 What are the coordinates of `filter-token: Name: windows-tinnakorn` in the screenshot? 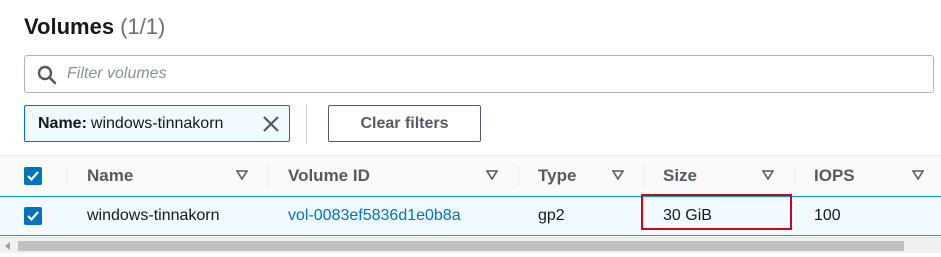 It's located at (157, 123).